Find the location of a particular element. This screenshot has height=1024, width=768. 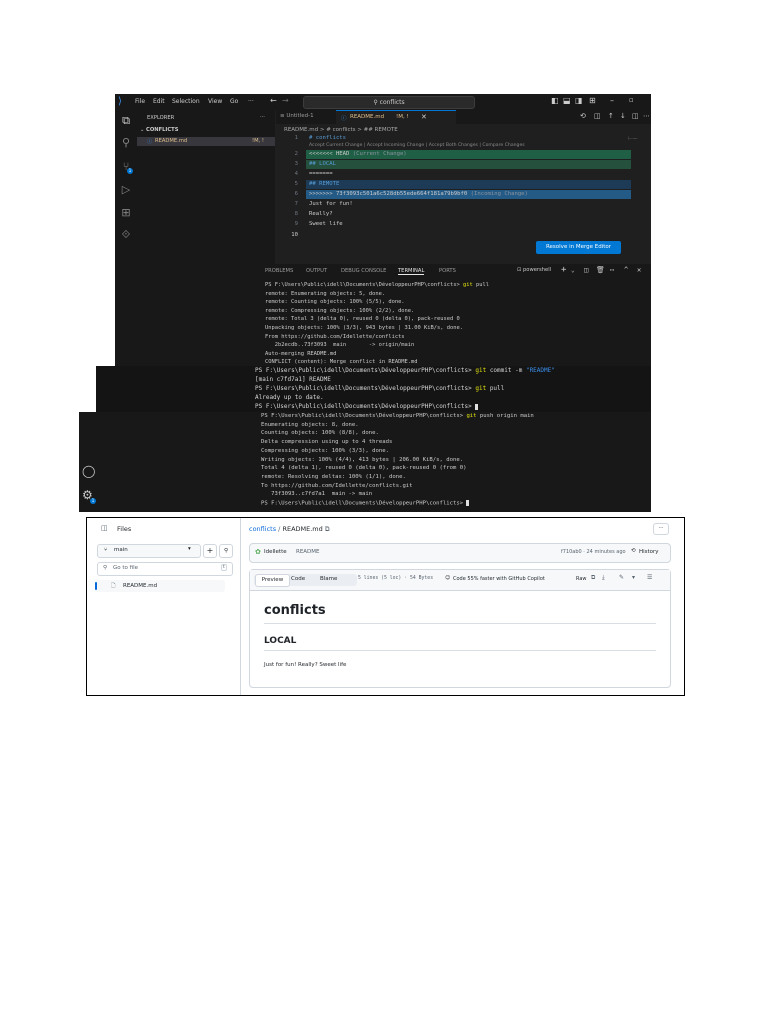

explorer-file-readme: ⓘ README.md !M, ! is located at coordinates (206, 141).